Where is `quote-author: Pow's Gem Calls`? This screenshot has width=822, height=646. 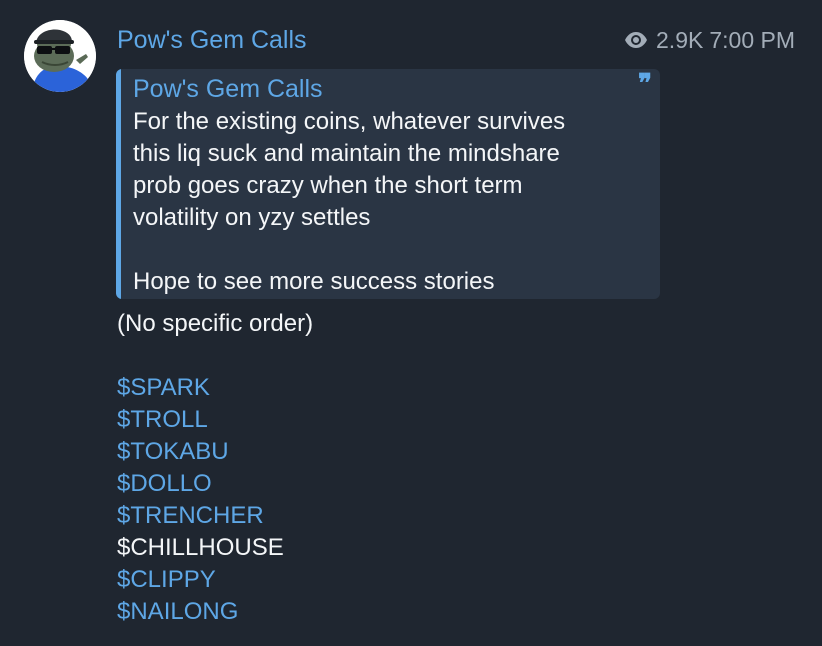 quote-author: Pow's Gem Calls is located at coordinates (228, 89).